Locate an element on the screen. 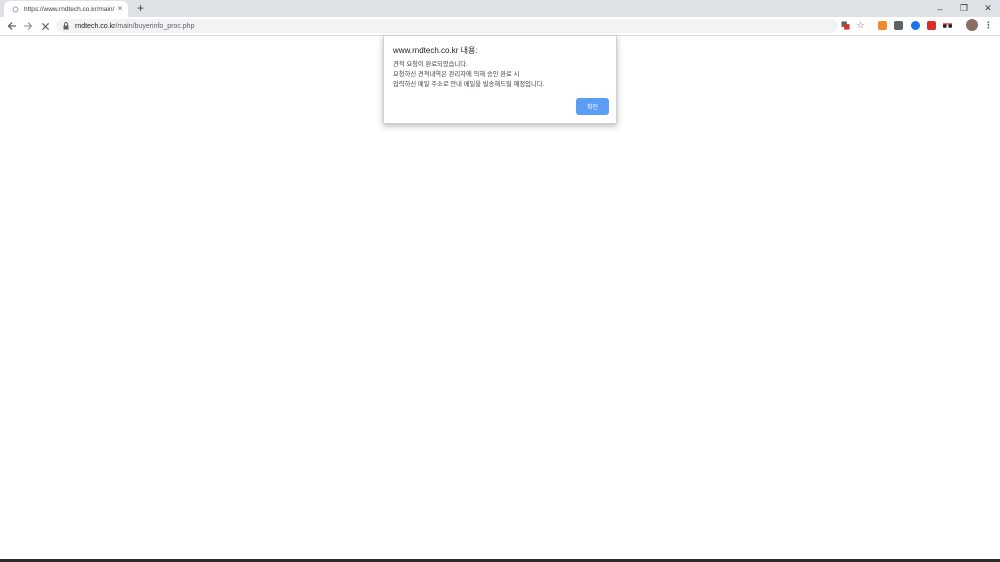  window-close-button: ✕ is located at coordinates (988, 8).